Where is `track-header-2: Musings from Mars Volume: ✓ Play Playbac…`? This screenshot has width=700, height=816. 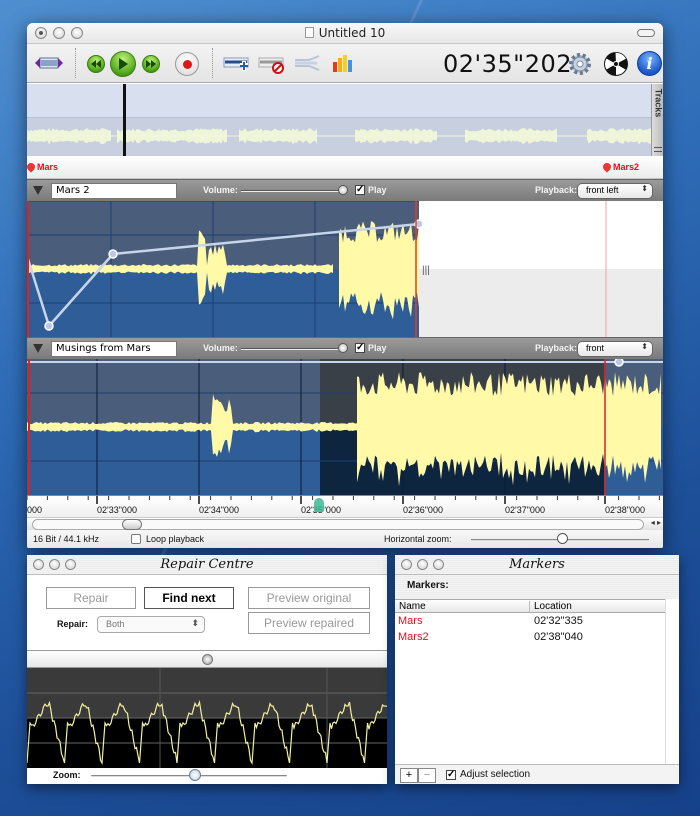 track-header-2: Musings from Mars Volume: ✓ Play Playbac… is located at coordinates (345, 348).